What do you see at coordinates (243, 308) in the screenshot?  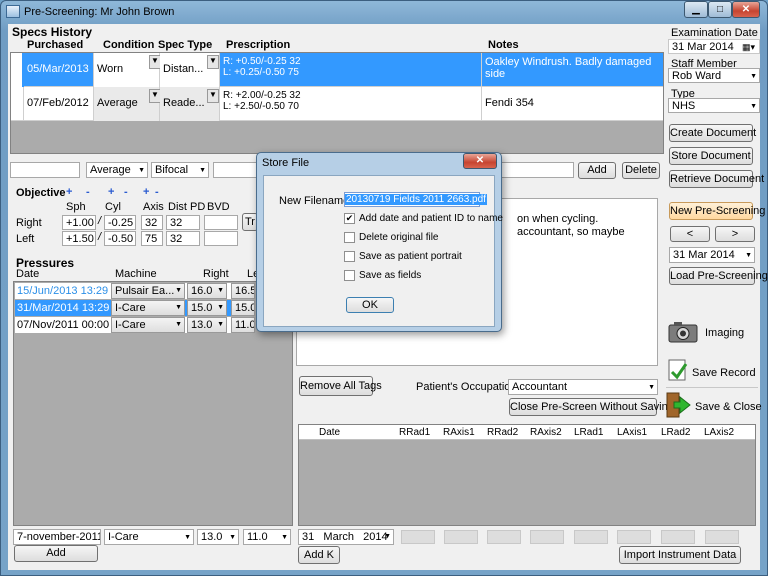 I see `pressure-left-combo: 15.0` at bounding box center [243, 308].